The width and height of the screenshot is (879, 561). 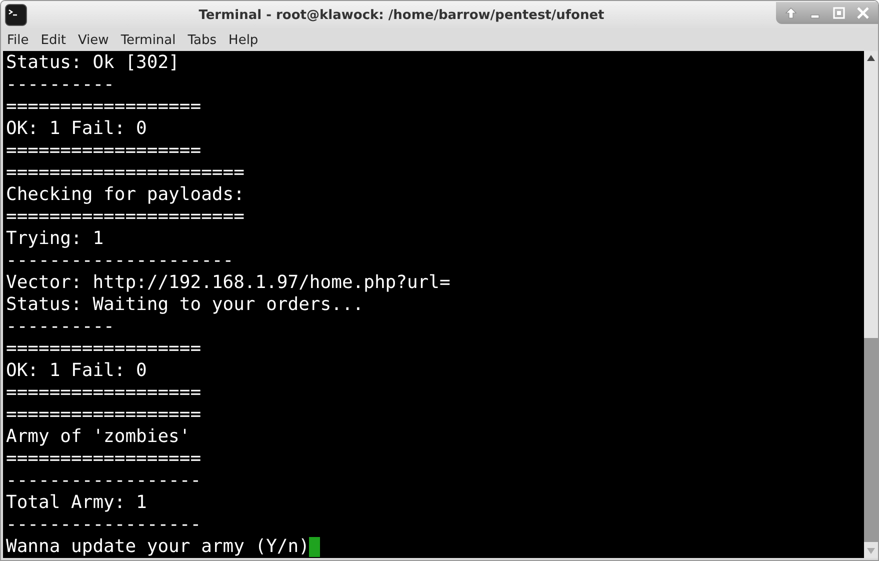 What do you see at coordinates (55, 239) in the screenshot?
I see `terminal-line: Trying: 1` at bounding box center [55, 239].